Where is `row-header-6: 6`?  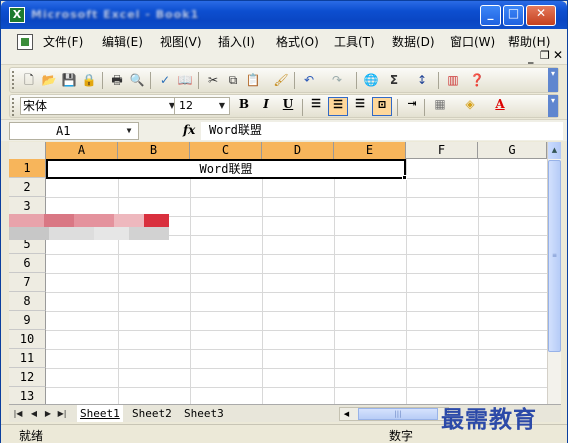
row-header-6: 6 is located at coordinates (27, 263).